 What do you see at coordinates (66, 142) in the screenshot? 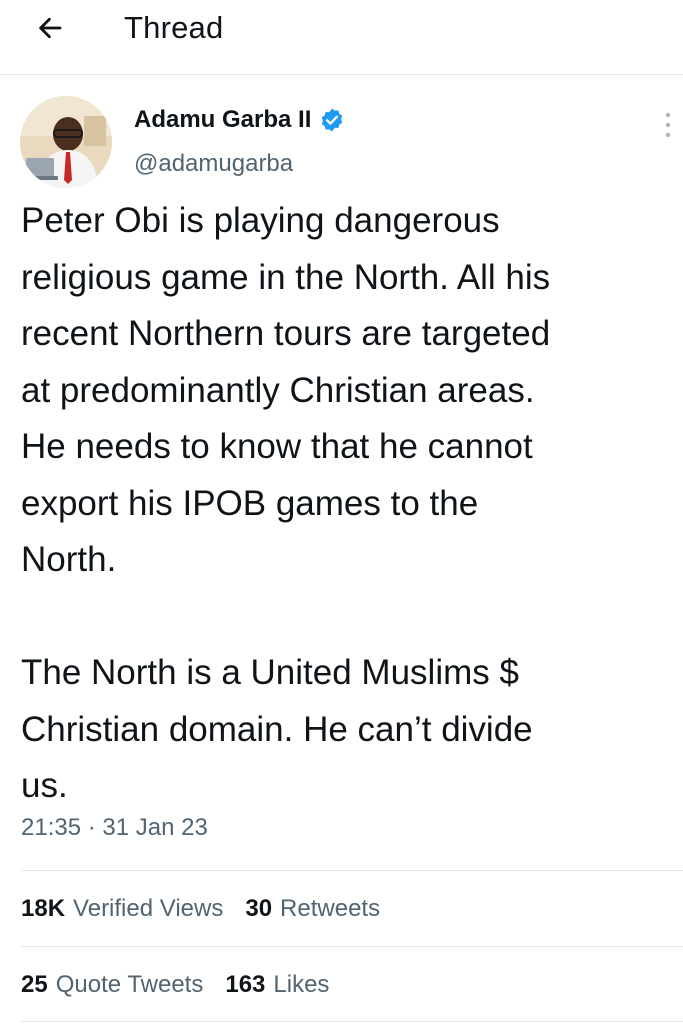
I see `avatar` at bounding box center [66, 142].